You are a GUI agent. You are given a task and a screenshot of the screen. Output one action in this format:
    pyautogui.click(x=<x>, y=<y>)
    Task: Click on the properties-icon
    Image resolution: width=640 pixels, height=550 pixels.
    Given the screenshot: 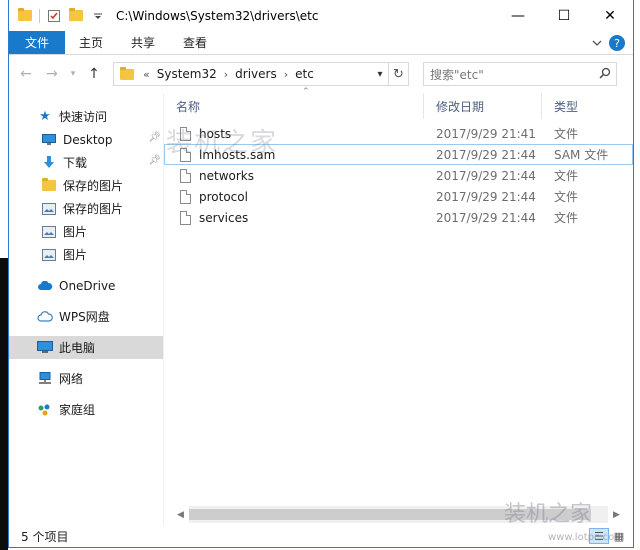 What is the action you would take?
    pyautogui.click(x=54, y=16)
    